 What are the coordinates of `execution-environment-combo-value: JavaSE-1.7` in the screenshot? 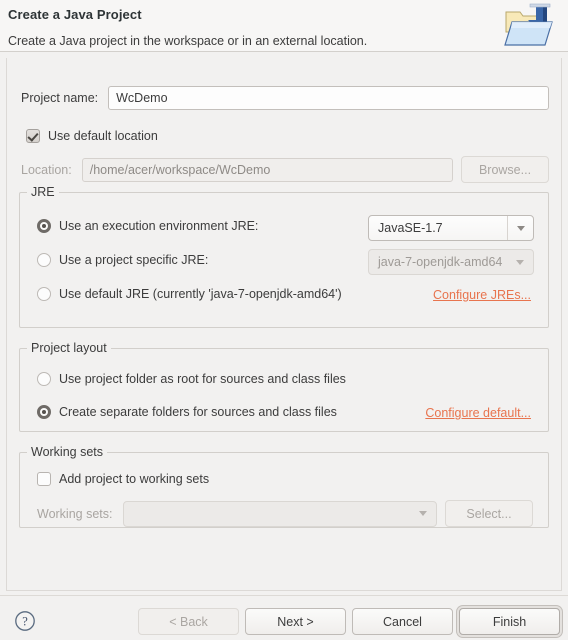 It's located at (410, 228).